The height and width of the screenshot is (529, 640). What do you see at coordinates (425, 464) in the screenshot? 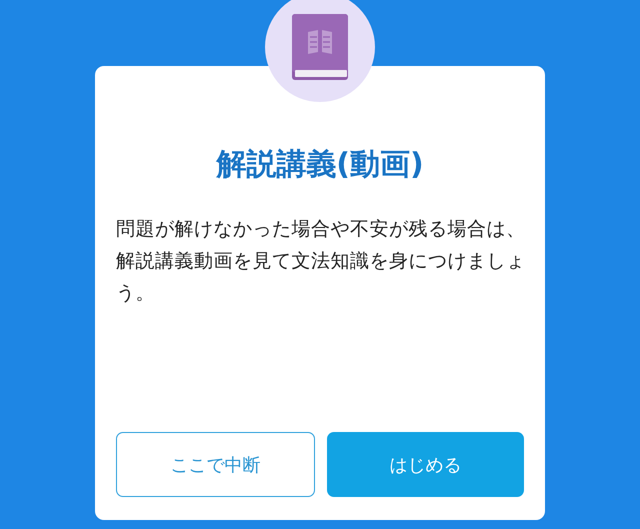
I see `start-button: はじめる` at bounding box center [425, 464].